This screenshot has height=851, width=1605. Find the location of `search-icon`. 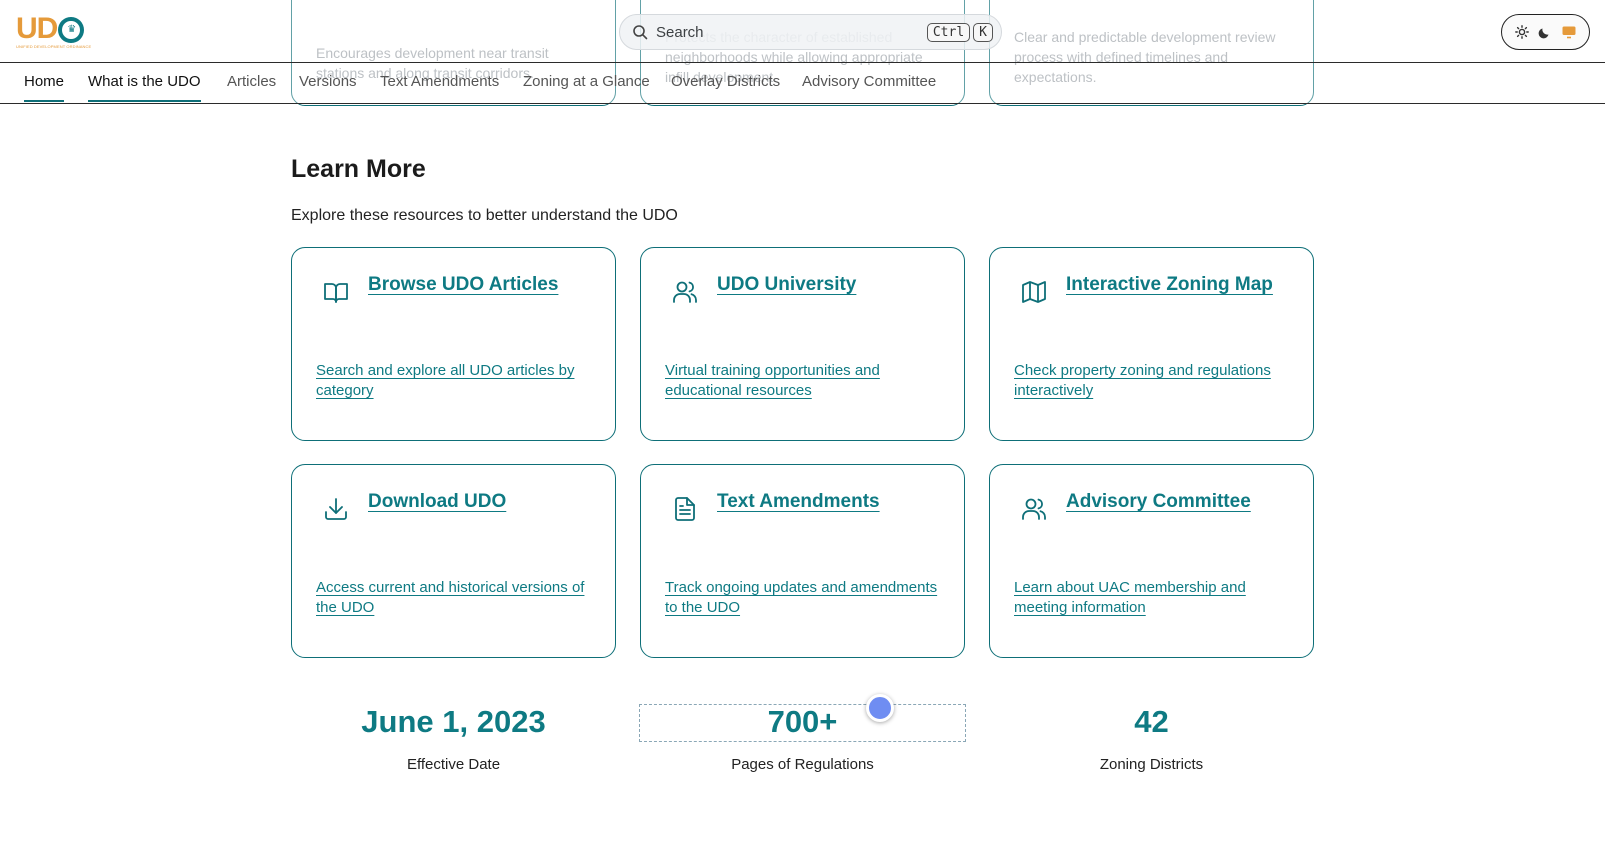

search-icon is located at coordinates (640, 32).